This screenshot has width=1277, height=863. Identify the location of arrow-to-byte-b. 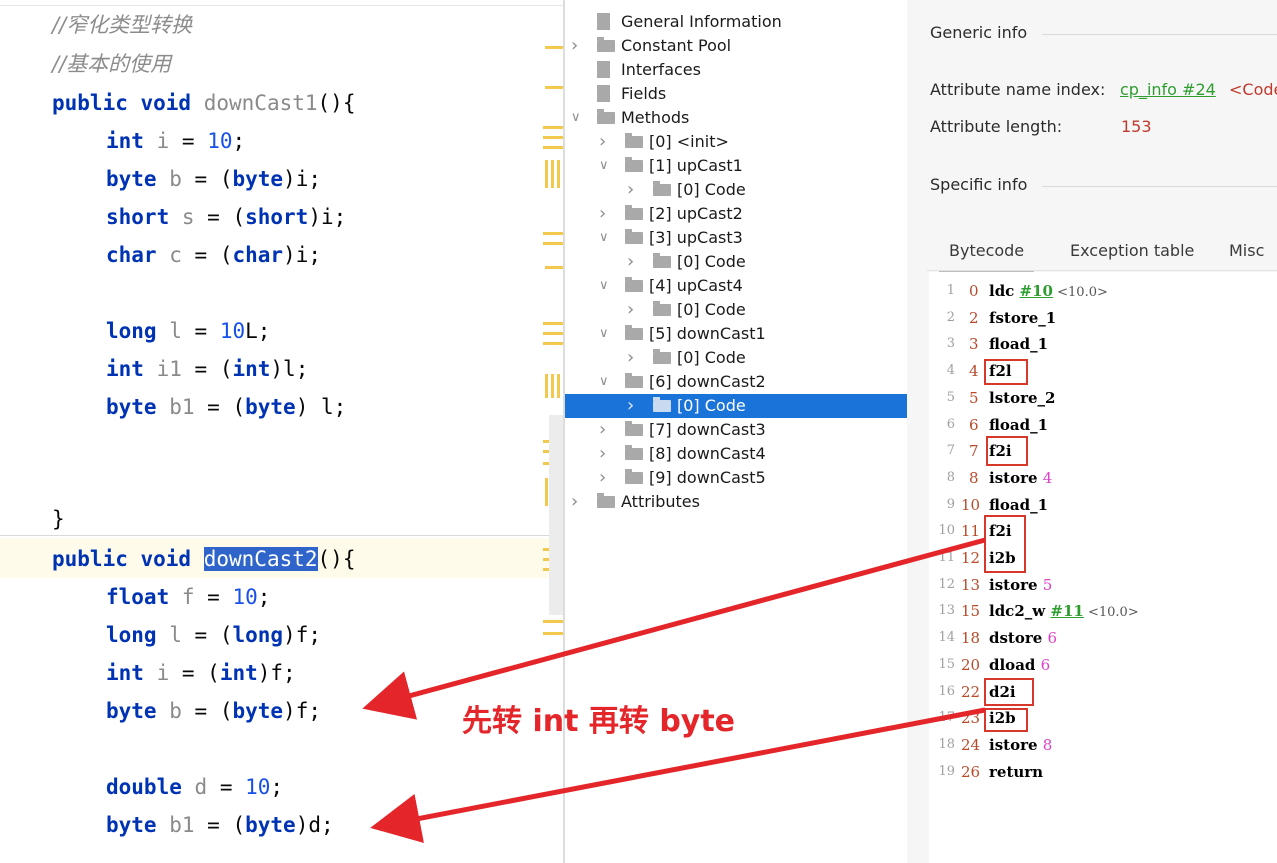
(674, 628).